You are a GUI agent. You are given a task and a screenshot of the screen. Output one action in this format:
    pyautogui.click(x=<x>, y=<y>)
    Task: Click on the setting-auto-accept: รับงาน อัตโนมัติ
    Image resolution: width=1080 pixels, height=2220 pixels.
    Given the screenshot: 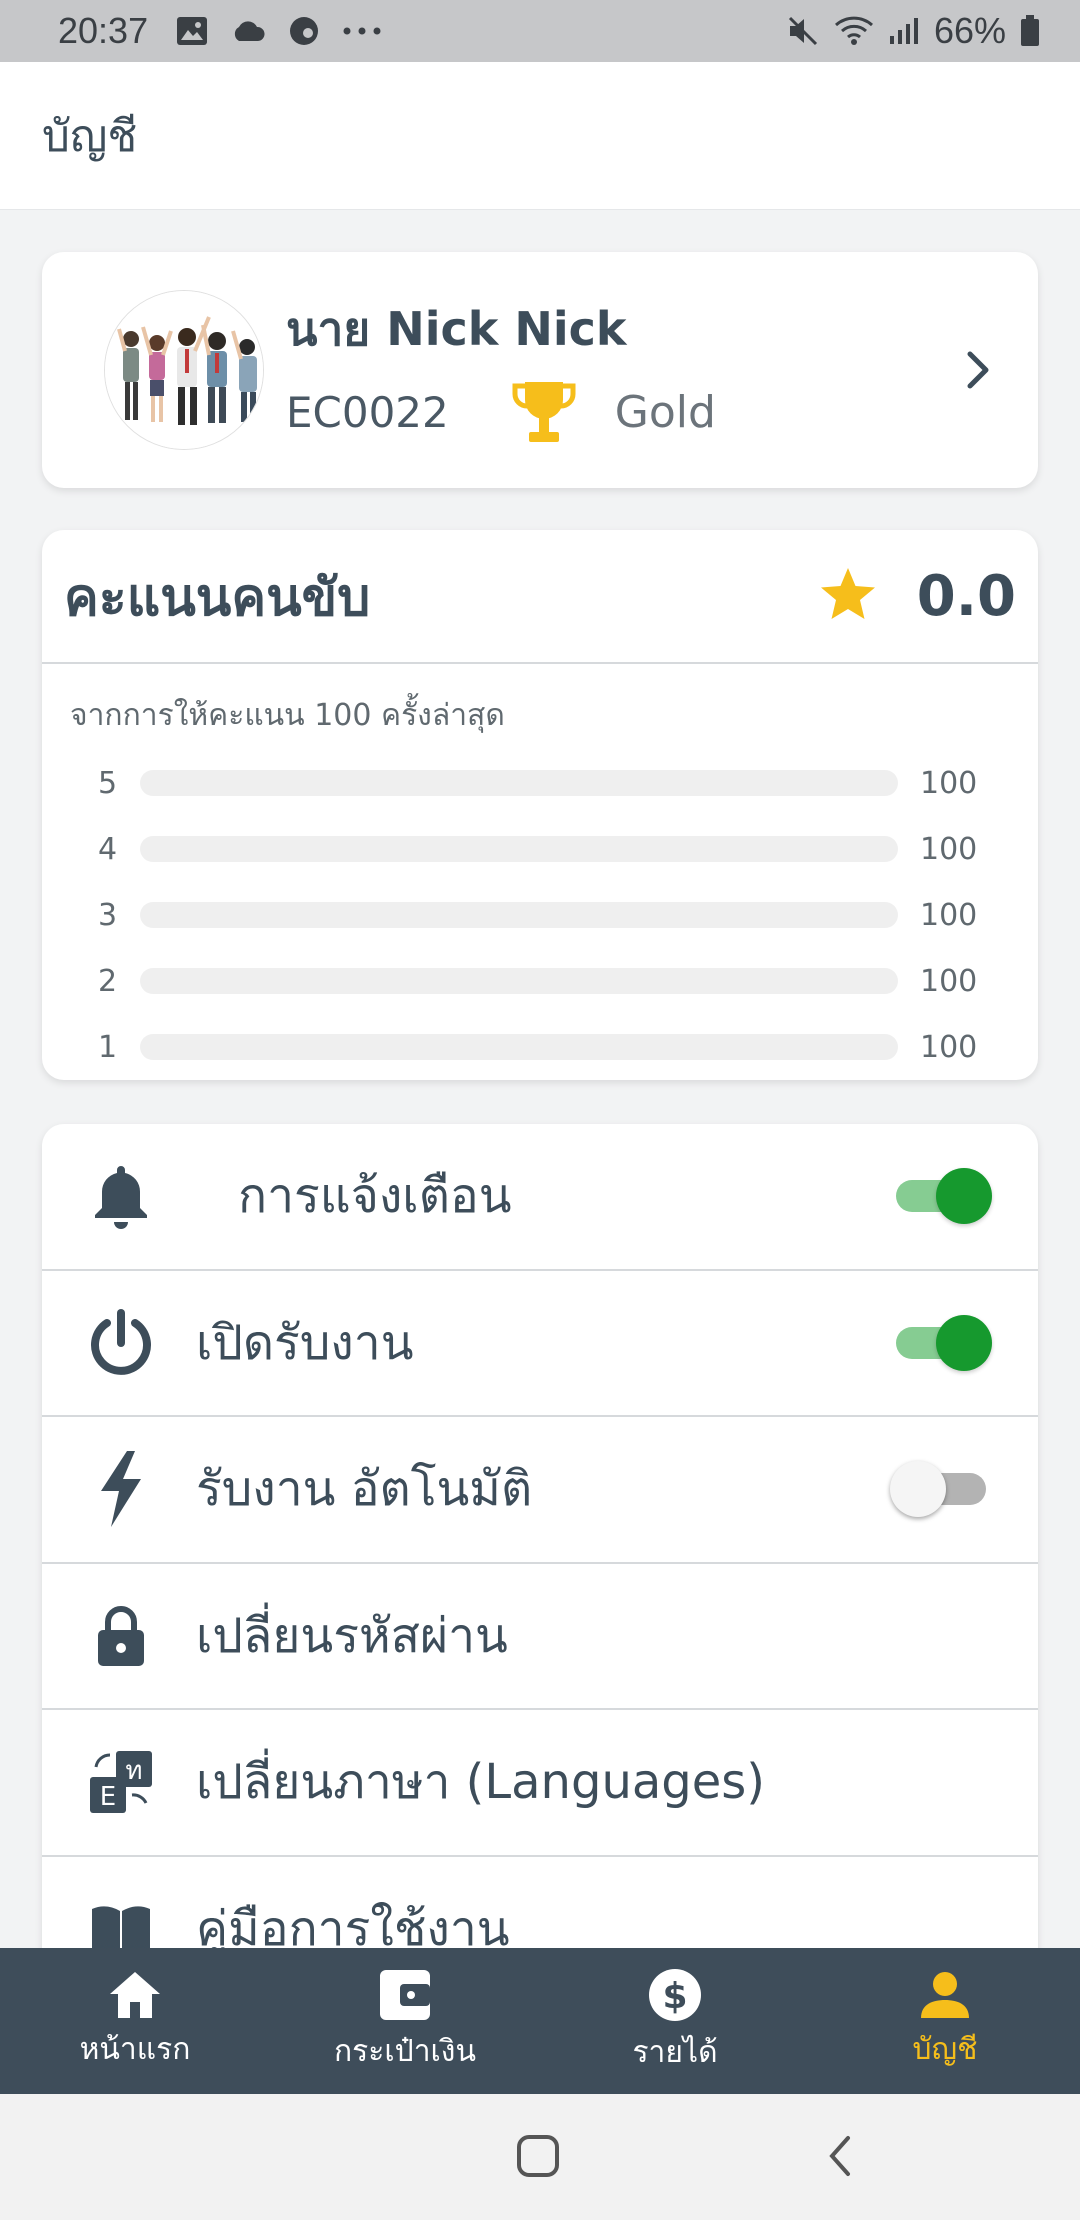 What is the action you would take?
    pyautogui.click(x=540, y=1490)
    